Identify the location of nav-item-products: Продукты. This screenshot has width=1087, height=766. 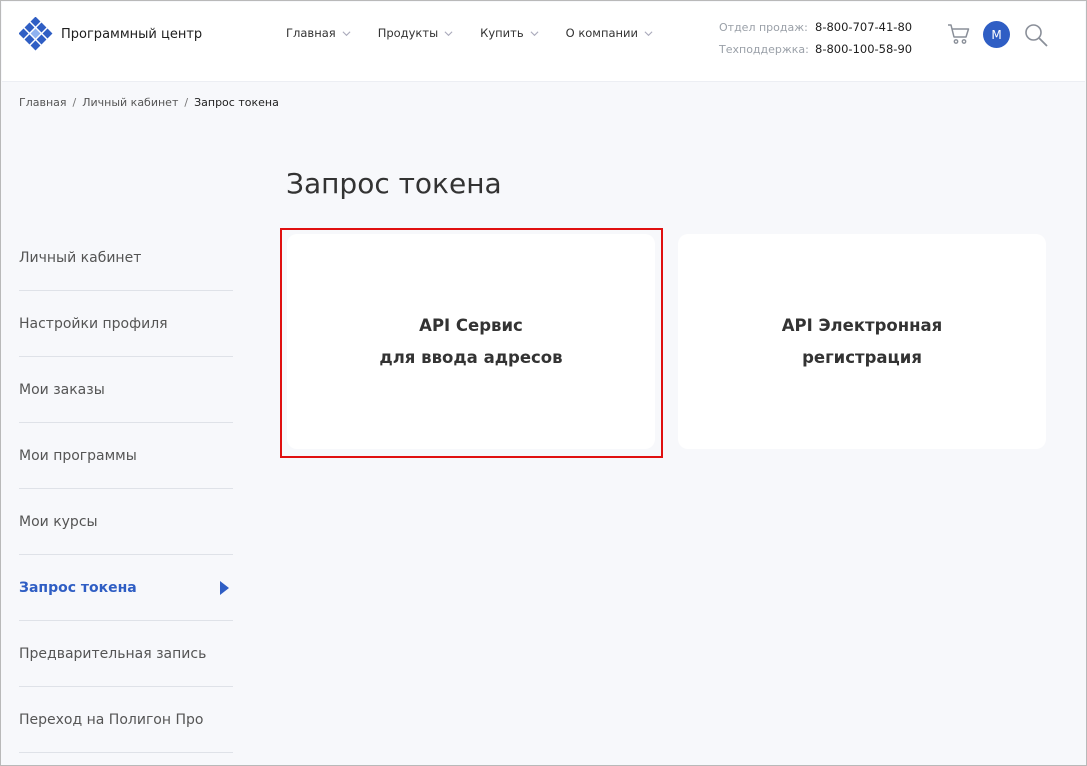
(415, 33).